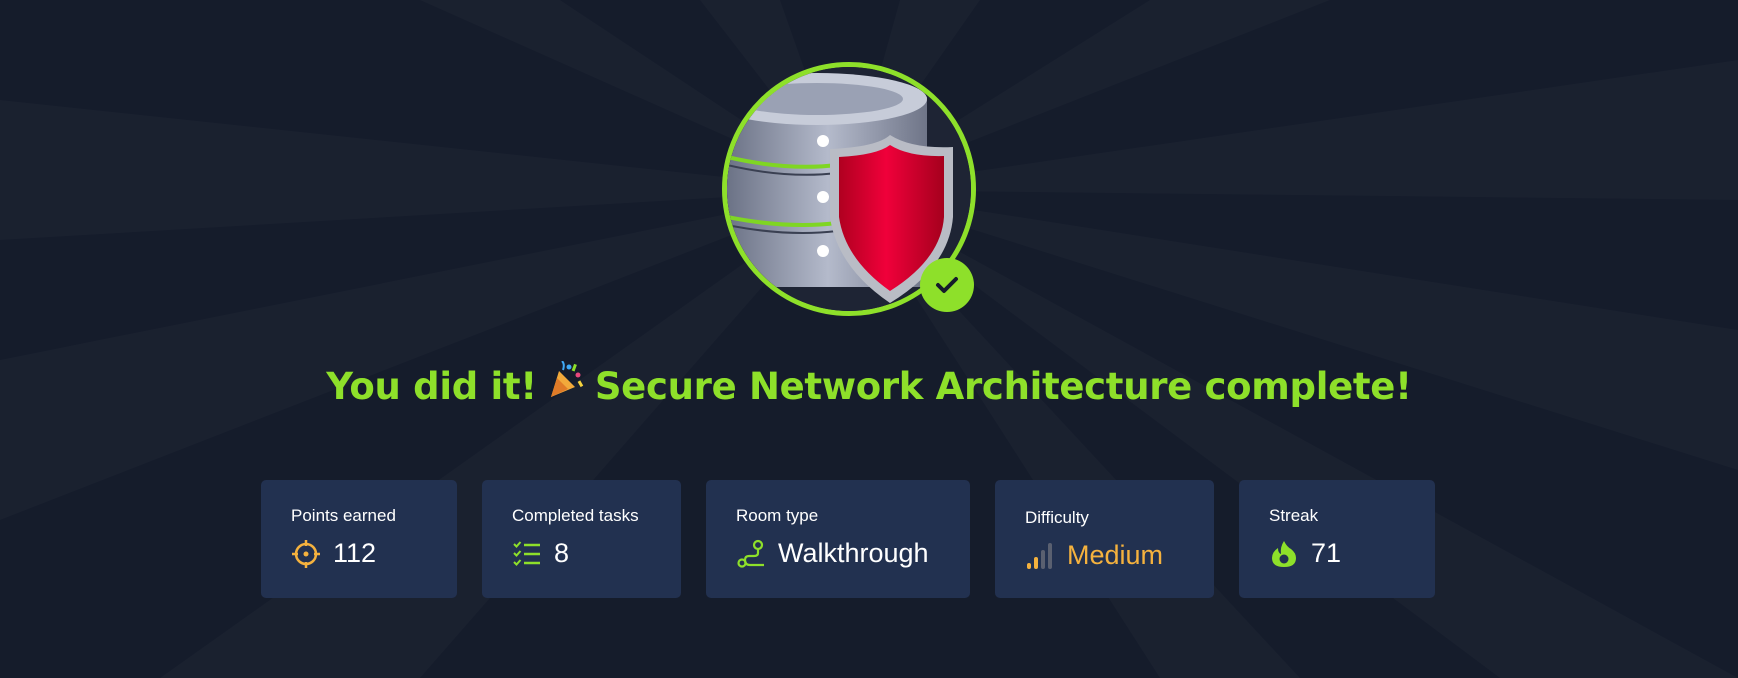 This screenshot has width=1738, height=678. I want to click on stat-value: Medium, so click(1115, 555).